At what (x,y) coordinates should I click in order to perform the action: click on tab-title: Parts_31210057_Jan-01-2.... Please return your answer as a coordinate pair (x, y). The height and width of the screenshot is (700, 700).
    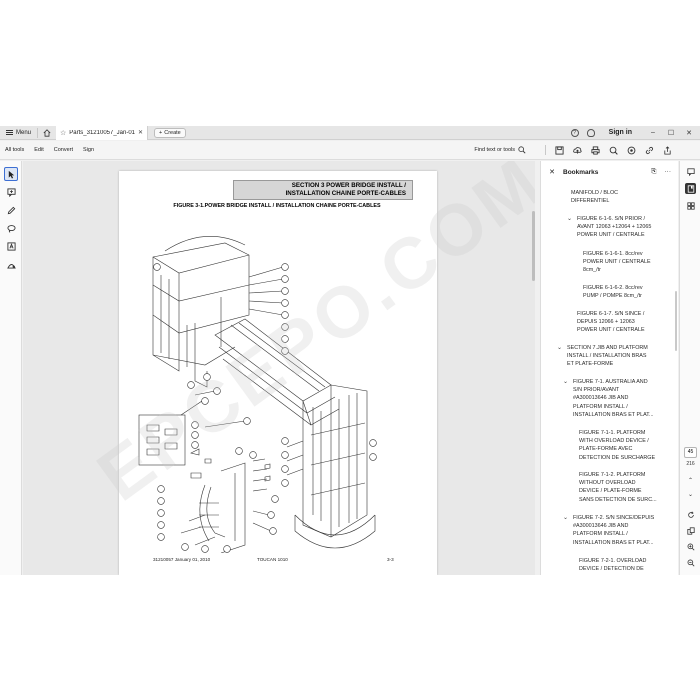
    Looking at the image, I should click on (102, 132).